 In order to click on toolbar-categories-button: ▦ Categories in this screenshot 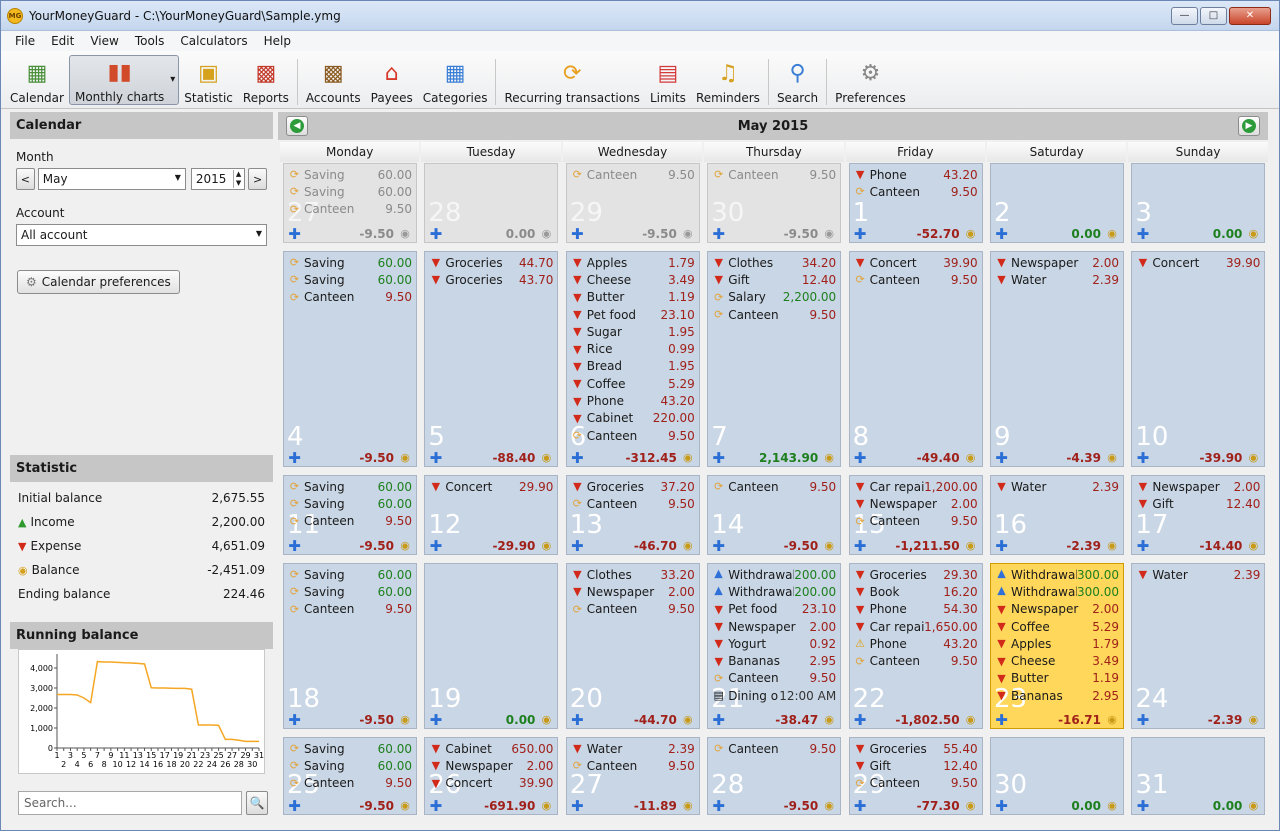, I will do `click(455, 80)`.